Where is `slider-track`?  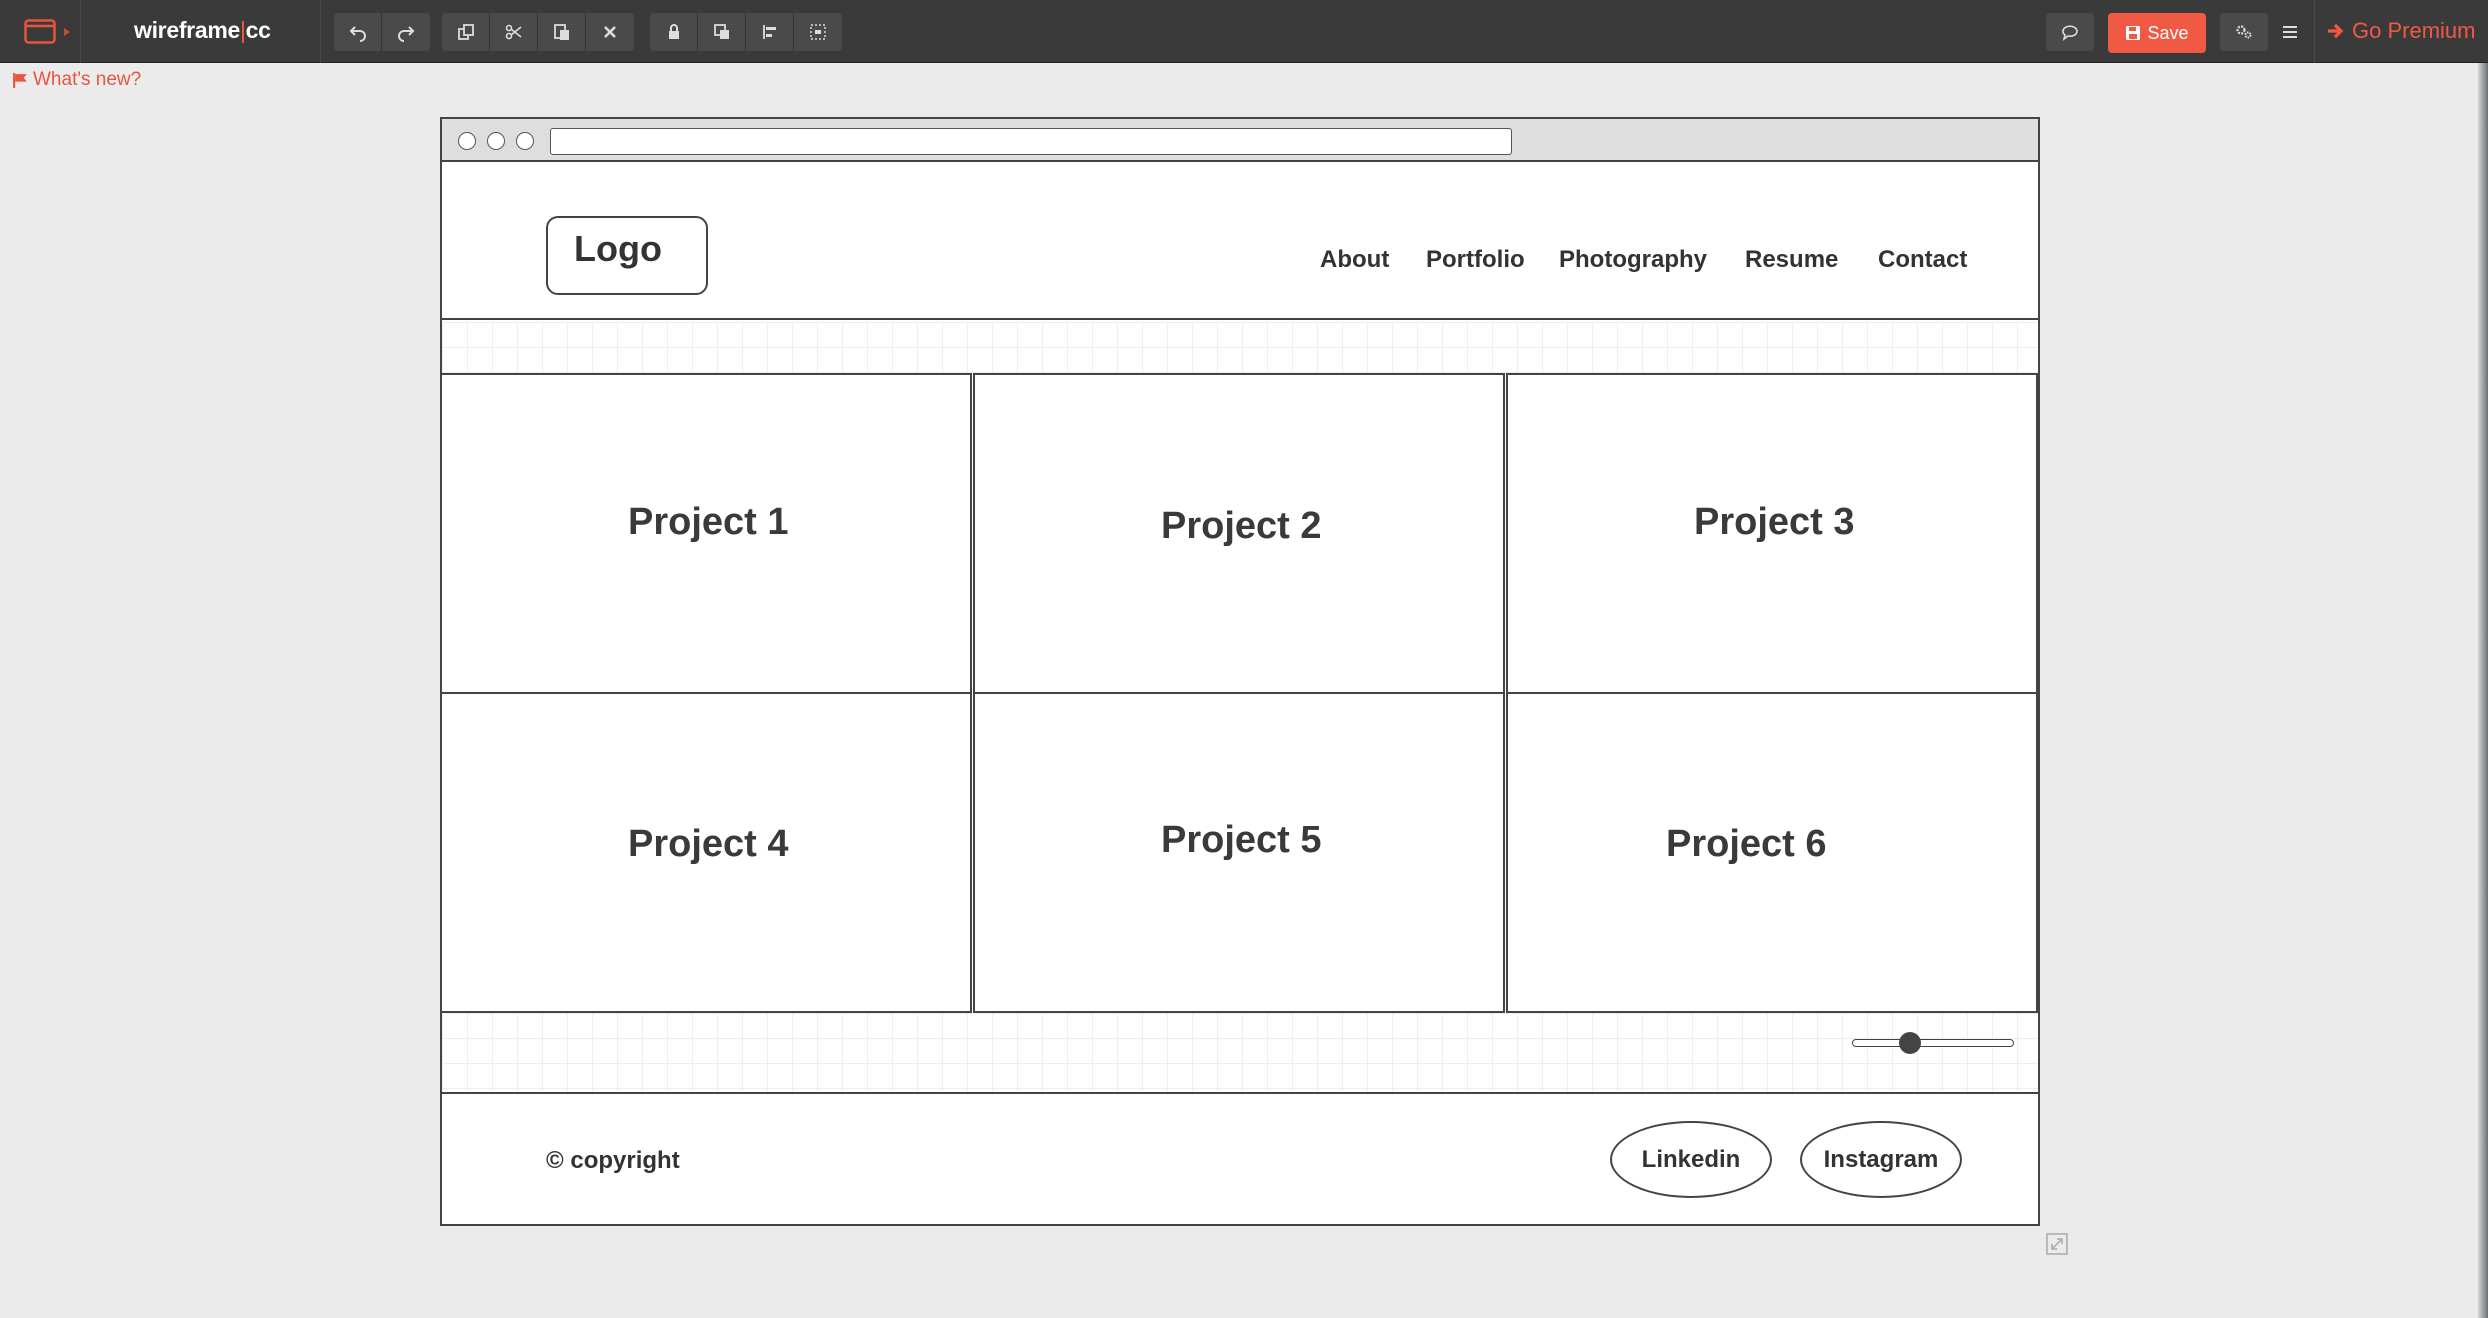 slider-track is located at coordinates (1933, 1043).